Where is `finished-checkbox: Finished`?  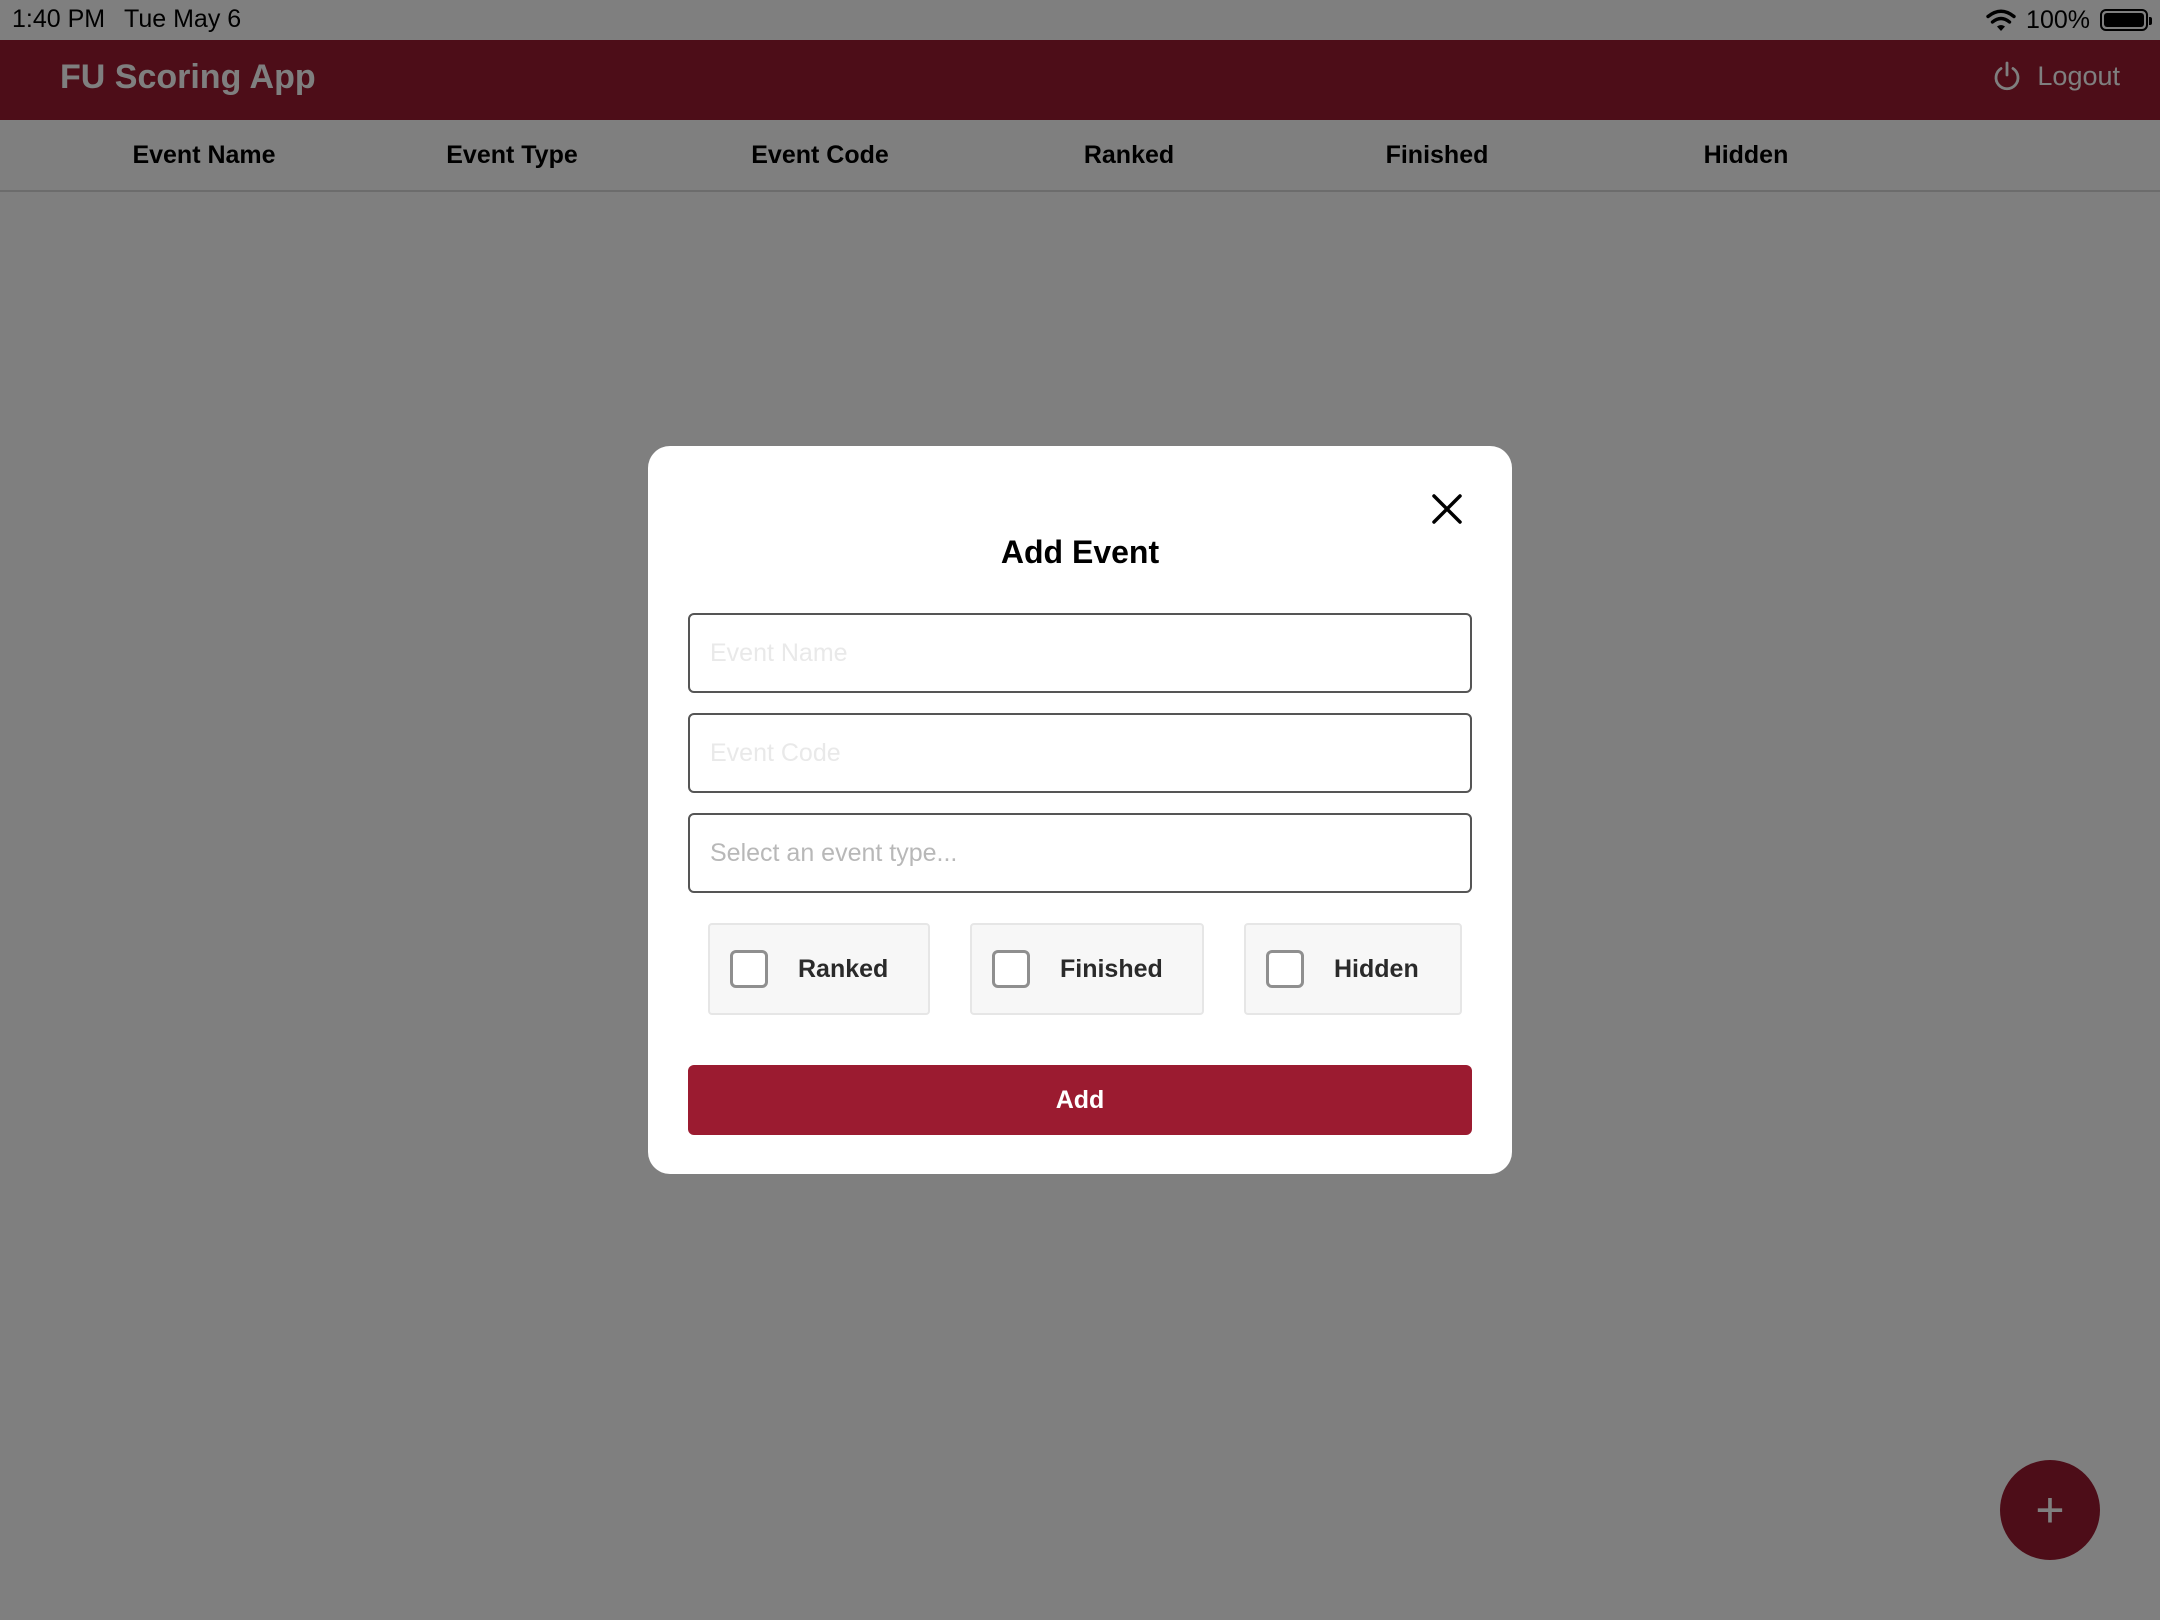
finished-checkbox: Finished is located at coordinates (1087, 969).